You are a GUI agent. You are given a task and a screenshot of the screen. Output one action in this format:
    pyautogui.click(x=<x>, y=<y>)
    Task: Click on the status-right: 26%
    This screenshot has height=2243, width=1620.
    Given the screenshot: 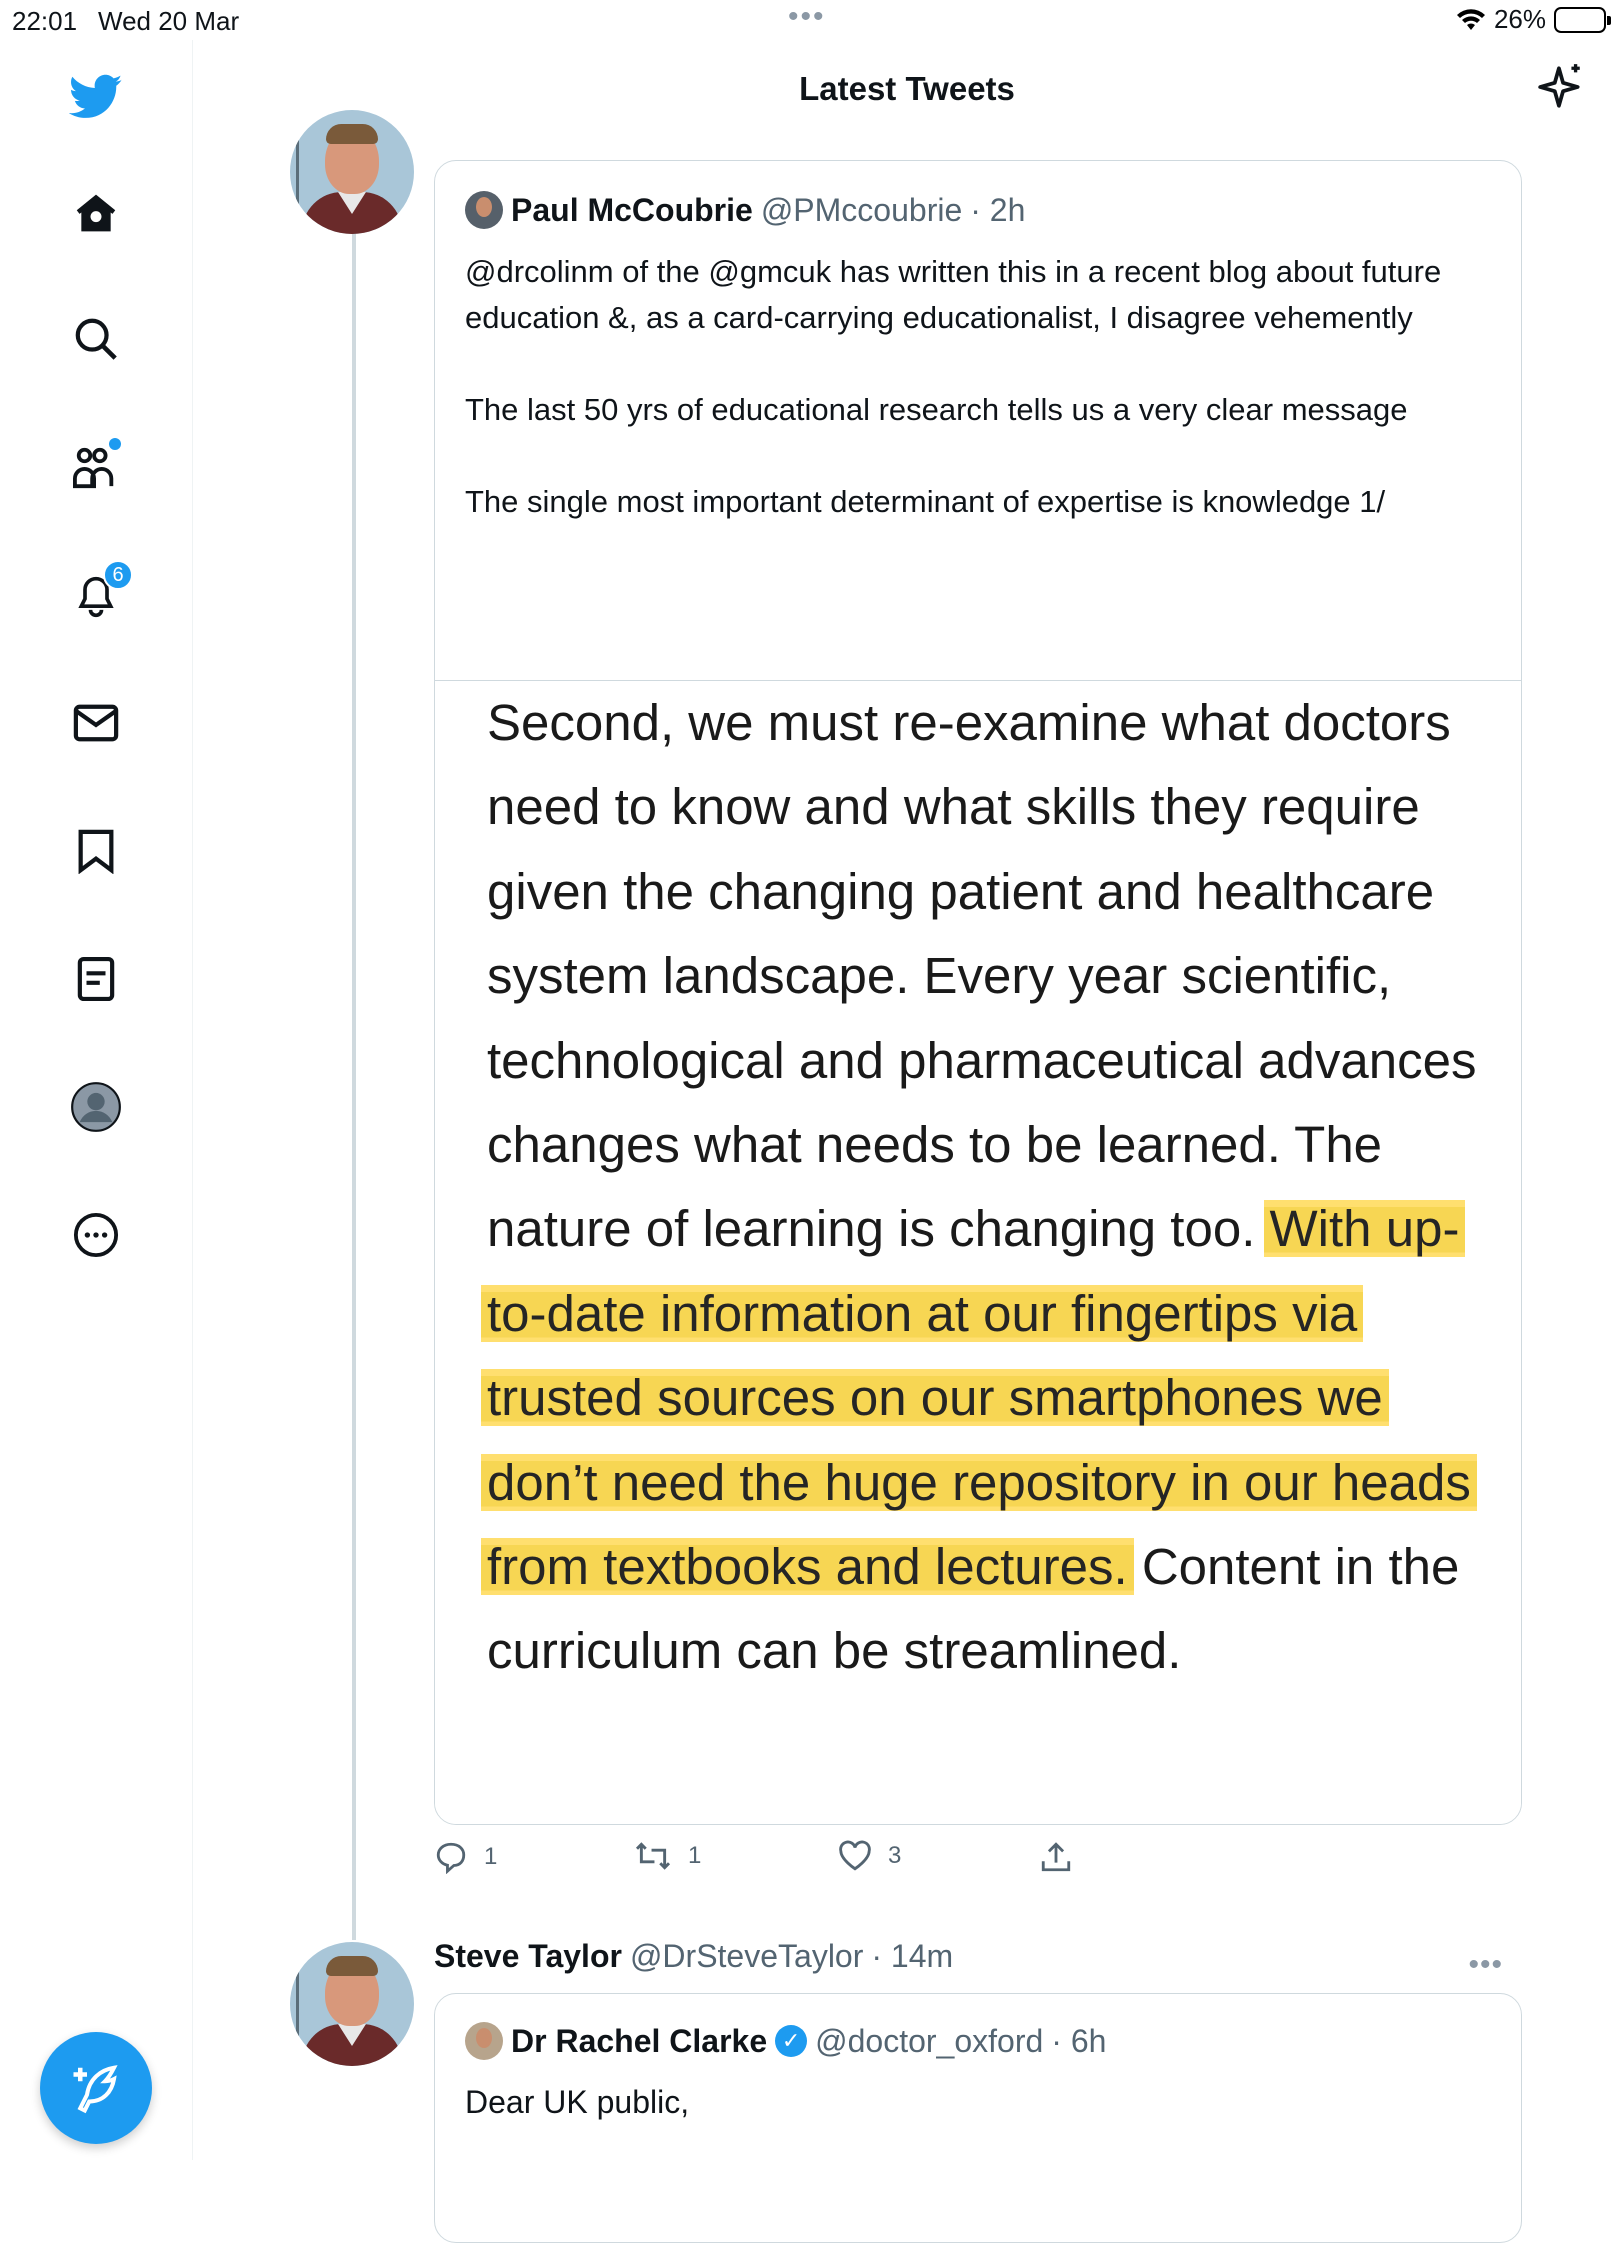 What is the action you would take?
    pyautogui.click(x=1533, y=19)
    